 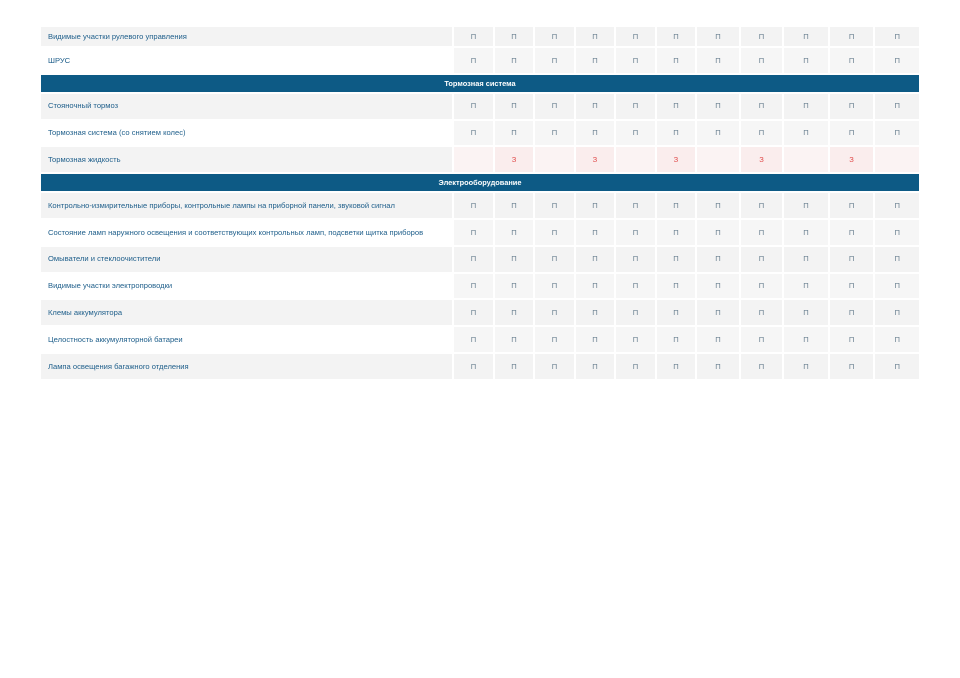 I want to click on table-row: Клемы аккумулятора П П П П П П П П П П П, so click(x=480, y=313).